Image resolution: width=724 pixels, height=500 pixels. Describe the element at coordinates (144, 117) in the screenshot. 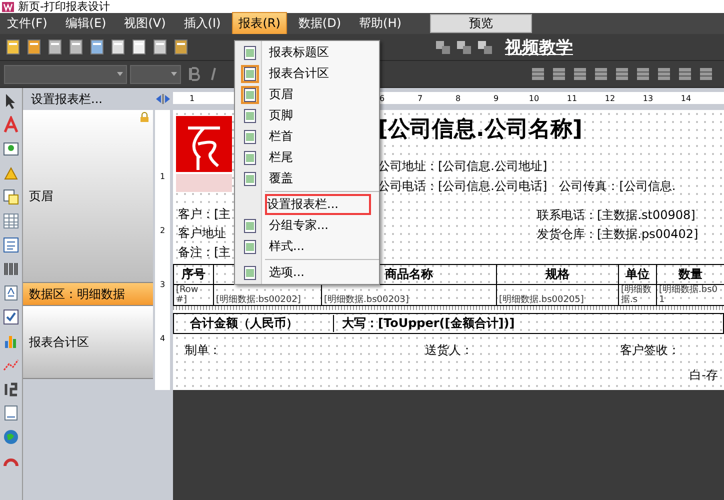

I see `lock-icon` at that location.